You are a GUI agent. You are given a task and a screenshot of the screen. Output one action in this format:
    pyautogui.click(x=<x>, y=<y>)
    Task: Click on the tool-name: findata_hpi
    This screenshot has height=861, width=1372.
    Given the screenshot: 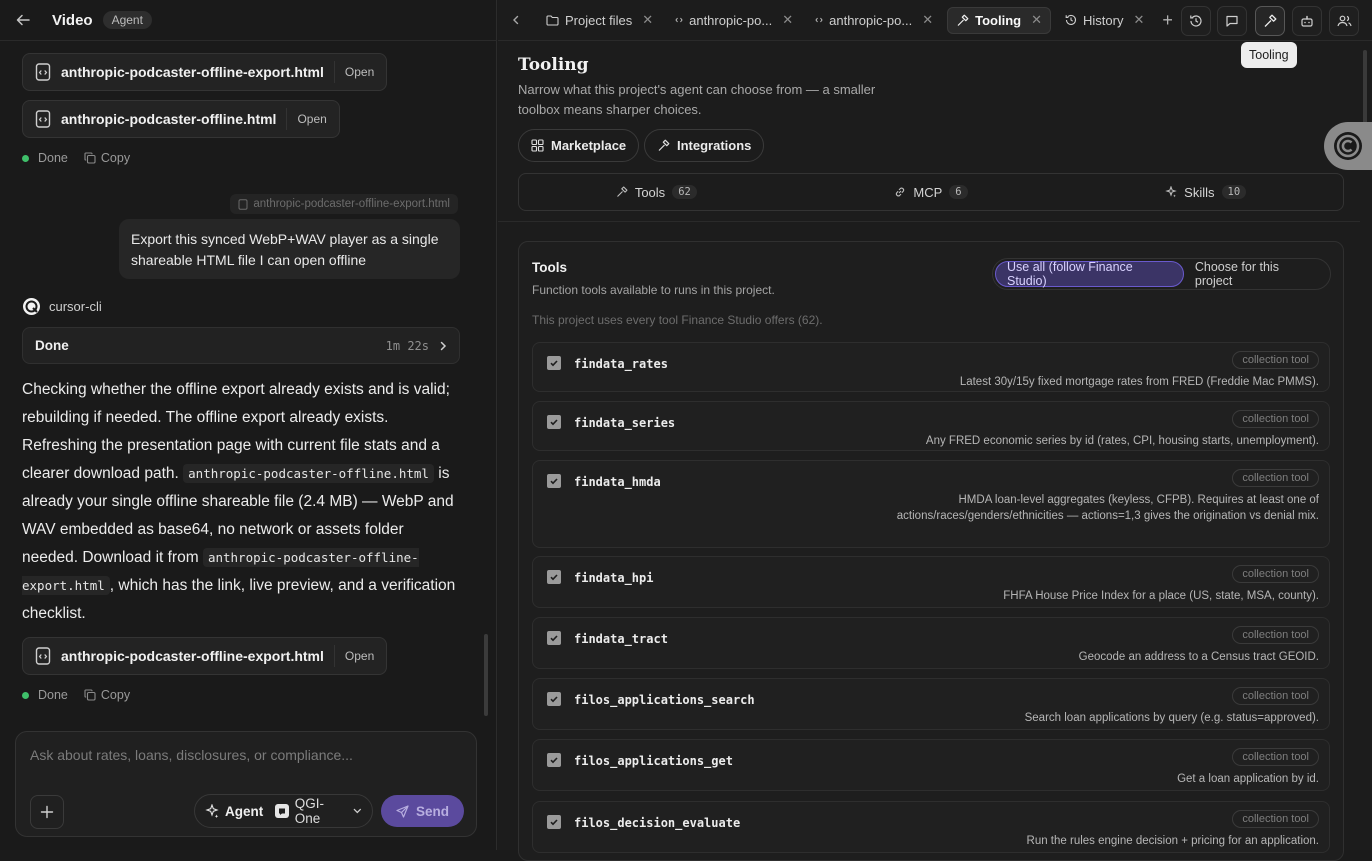 What is the action you would take?
    pyautogui.click(x=614, y=578)
    